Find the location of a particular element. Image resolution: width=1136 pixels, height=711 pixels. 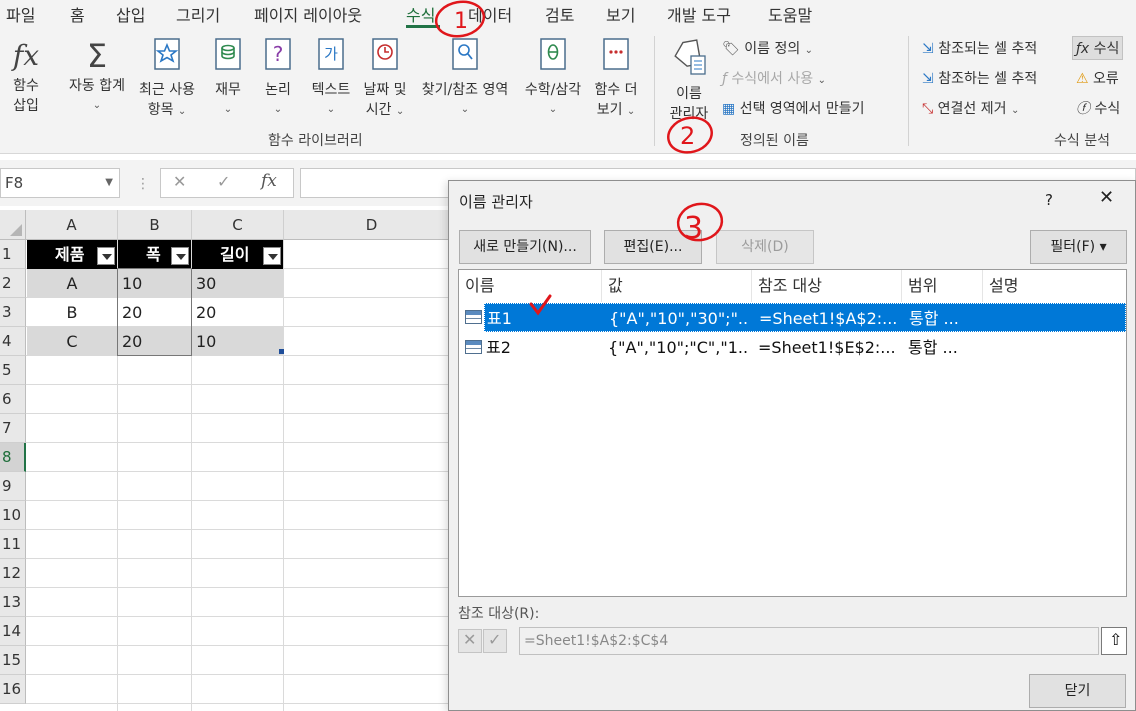

annotation-step-3: 3 is located at coordinates (693, 228).